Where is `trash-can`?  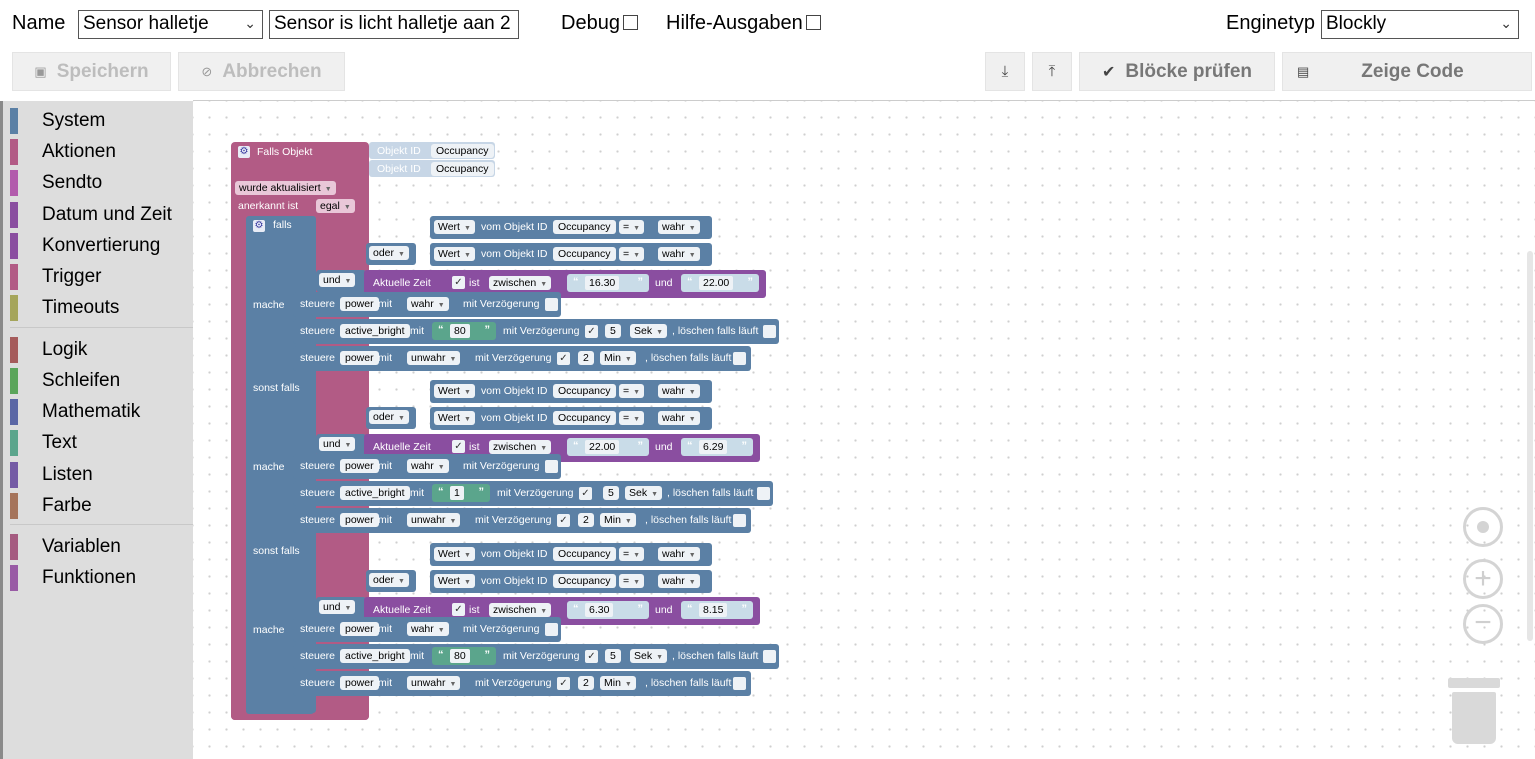 trash-can is located at coordinates (1474, 711).